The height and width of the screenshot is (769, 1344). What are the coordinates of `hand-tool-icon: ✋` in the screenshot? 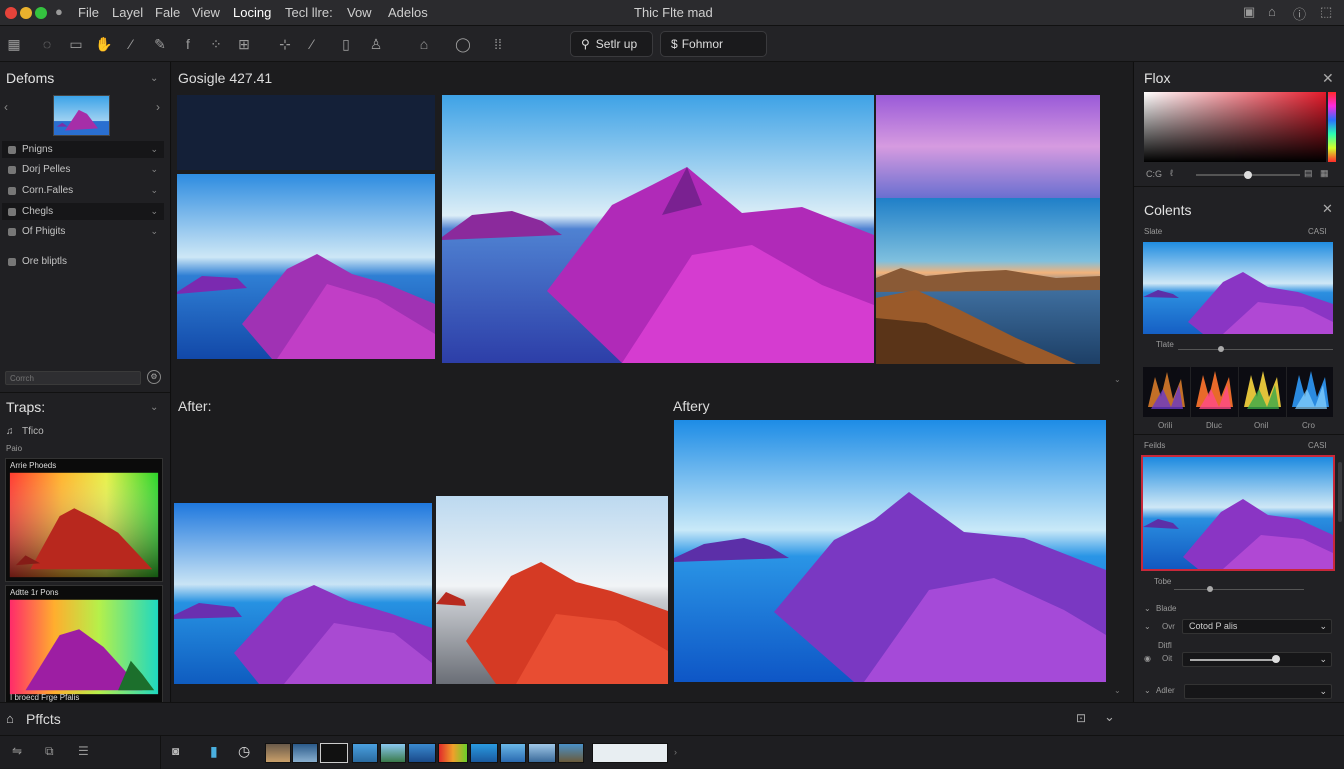 It's located at (104, 44).